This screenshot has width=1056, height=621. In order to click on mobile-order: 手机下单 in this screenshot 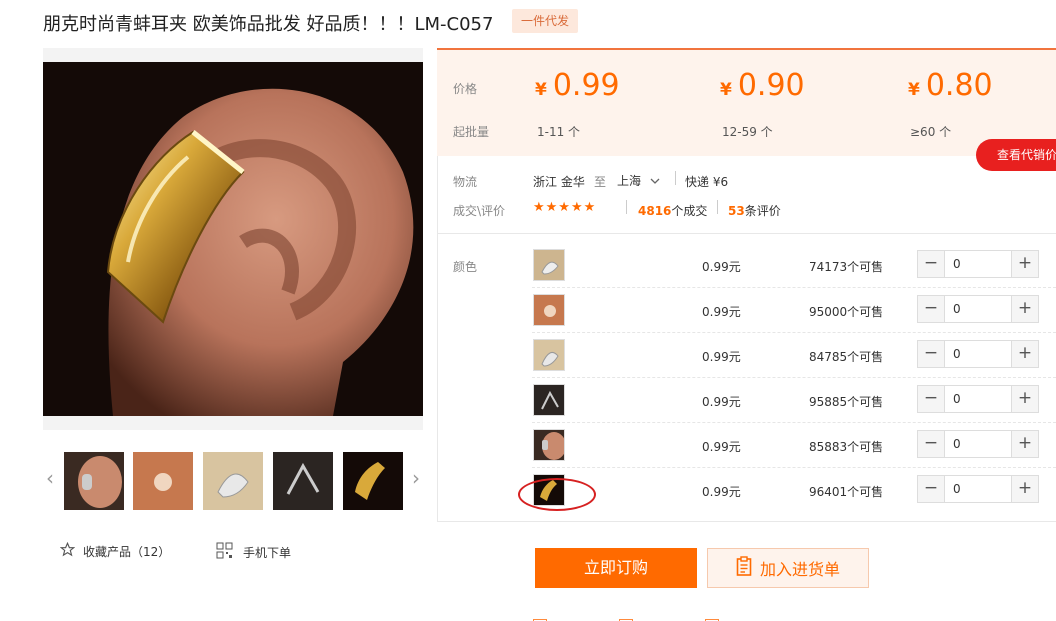, I will do `click(253, 552)`.